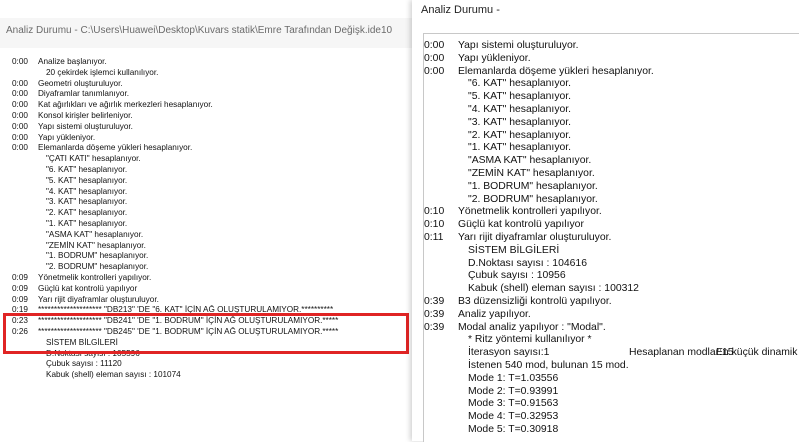 This screenshot has width=799, height=442. I want to click on log-line: 0:00 Geometri oluşturuluyor., so click(214, 84).